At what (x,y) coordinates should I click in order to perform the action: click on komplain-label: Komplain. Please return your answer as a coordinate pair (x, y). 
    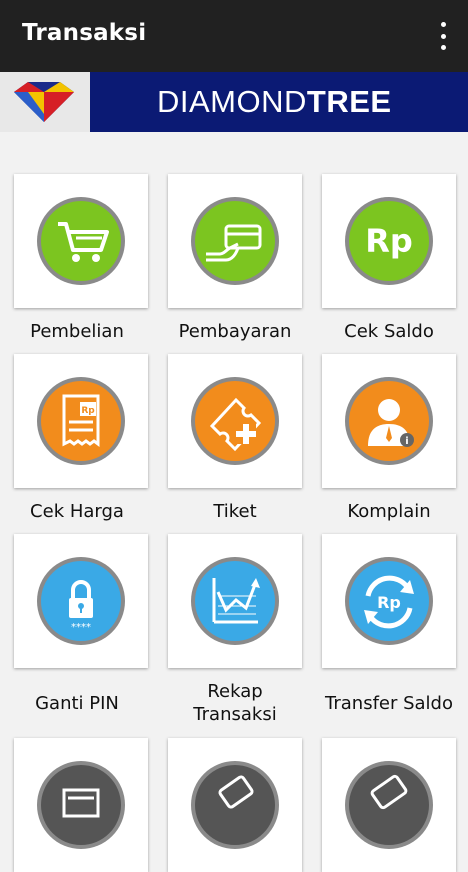
    Looking at the image, I should click on (389, 511).